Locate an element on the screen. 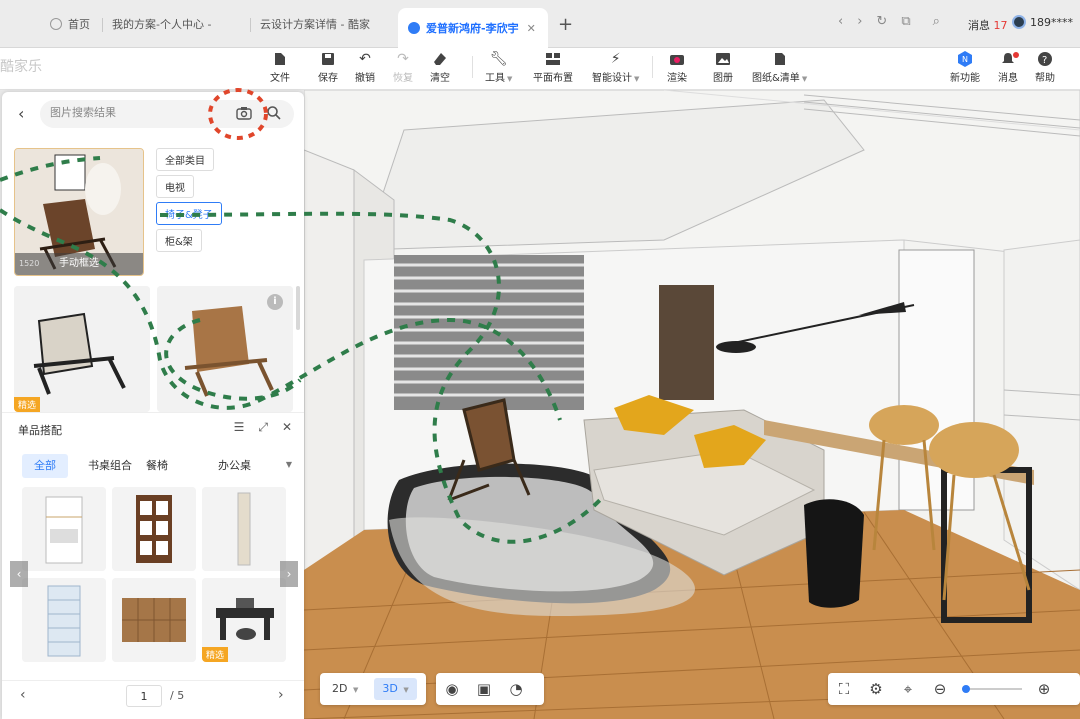 The height and width of the screenshot is (719, 1080). help-icon: ? is located at coordinates (1045, 59).